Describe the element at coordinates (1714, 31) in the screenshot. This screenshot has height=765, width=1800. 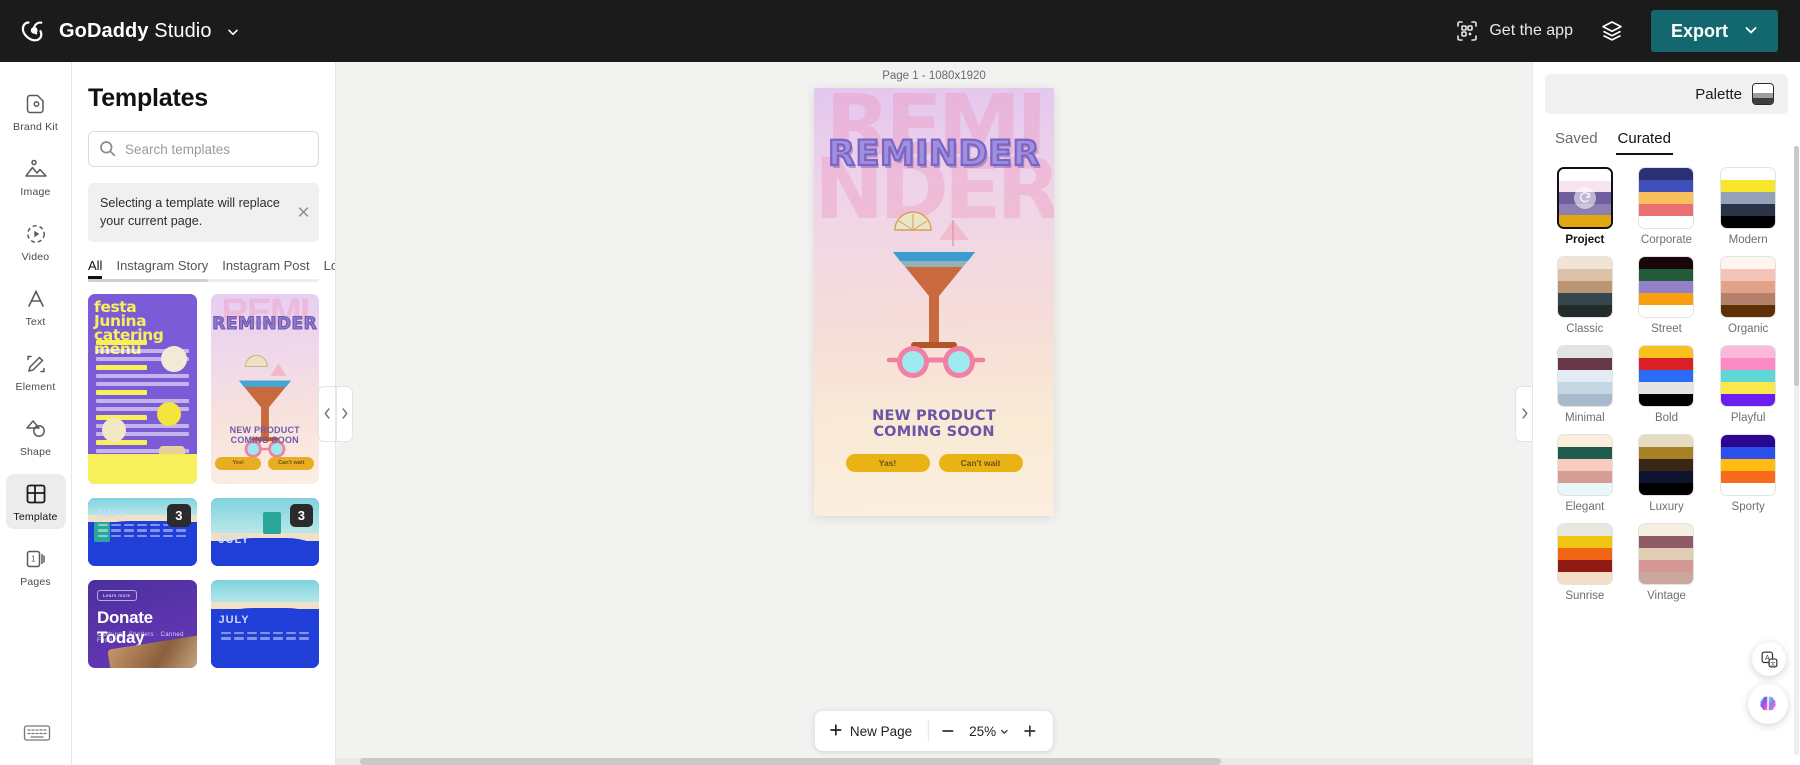
I see `export-button: Export` at that location.